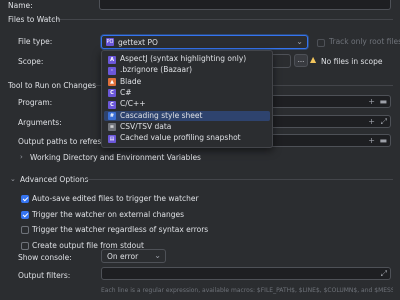  I want to click on file-type-value: gettext PO, so click(138, 42).